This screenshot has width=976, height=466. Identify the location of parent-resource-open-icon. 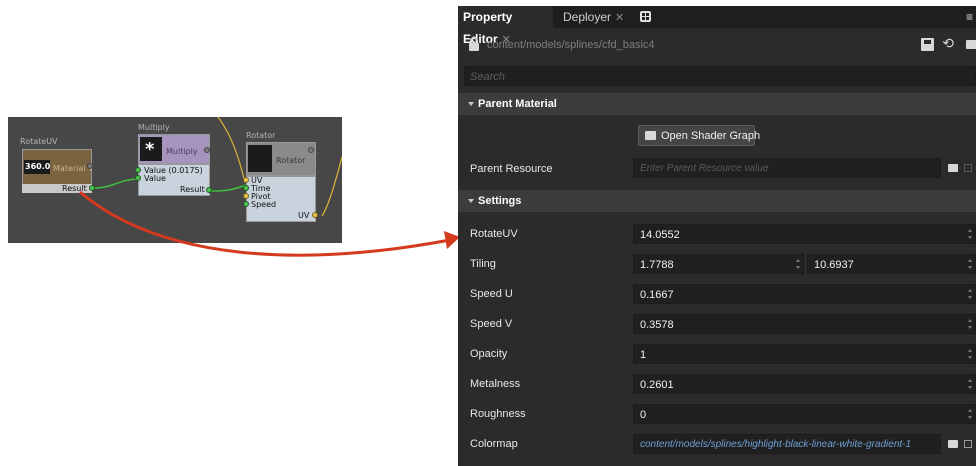
(968, 168).